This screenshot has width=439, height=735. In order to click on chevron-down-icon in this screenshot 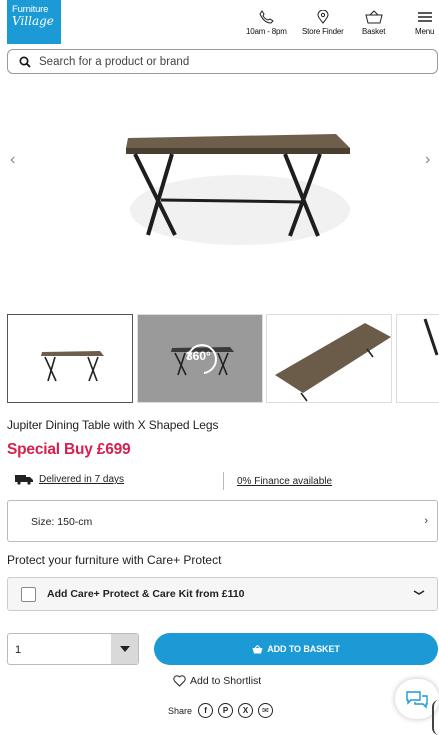, I will do `click(419, 592)`.